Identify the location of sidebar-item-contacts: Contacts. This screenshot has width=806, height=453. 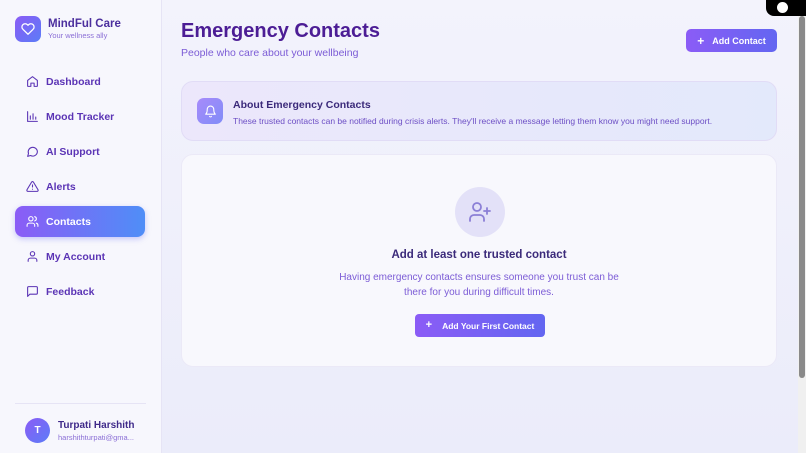
(80, 221).